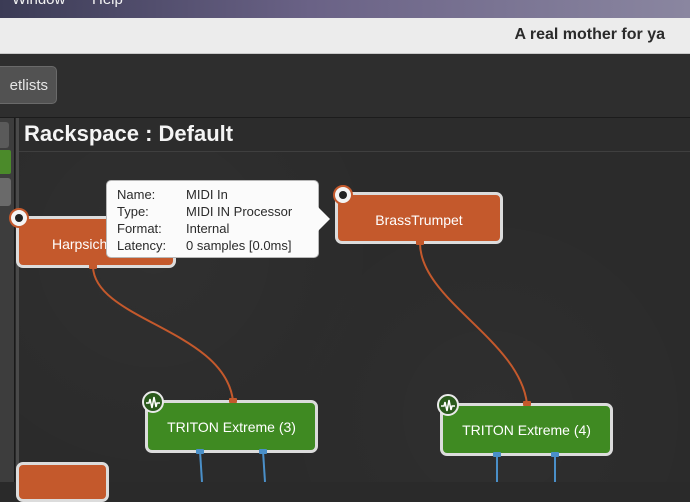 The image size is (690, 502). I want to click on plugin-node-brass-trumpet: BrassTrumpet, so click(419, 218).